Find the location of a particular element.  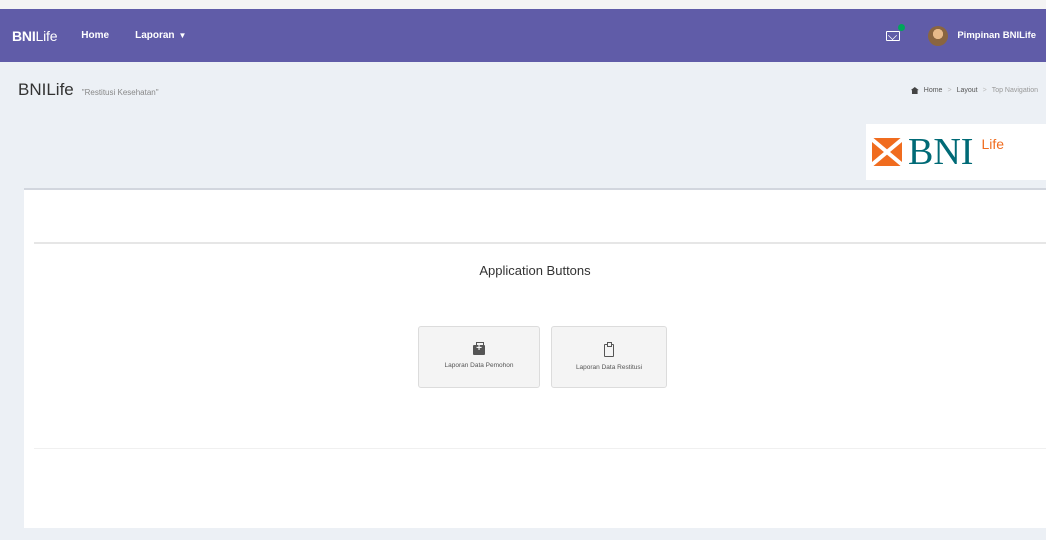

user-avatar is located at coordinates (938, 35).